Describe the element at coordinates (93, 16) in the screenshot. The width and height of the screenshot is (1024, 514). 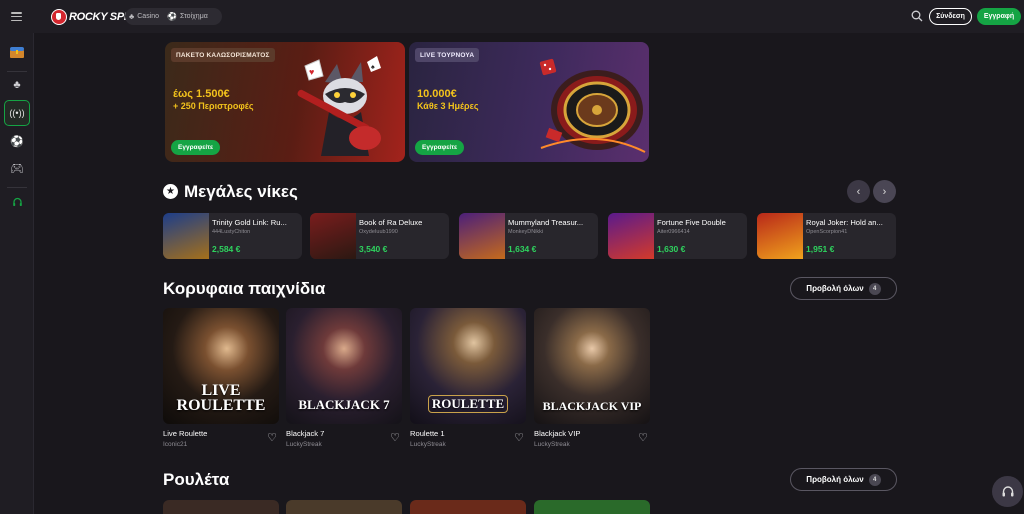
I see `brand-logo: ROCKY SPIN` at that location.